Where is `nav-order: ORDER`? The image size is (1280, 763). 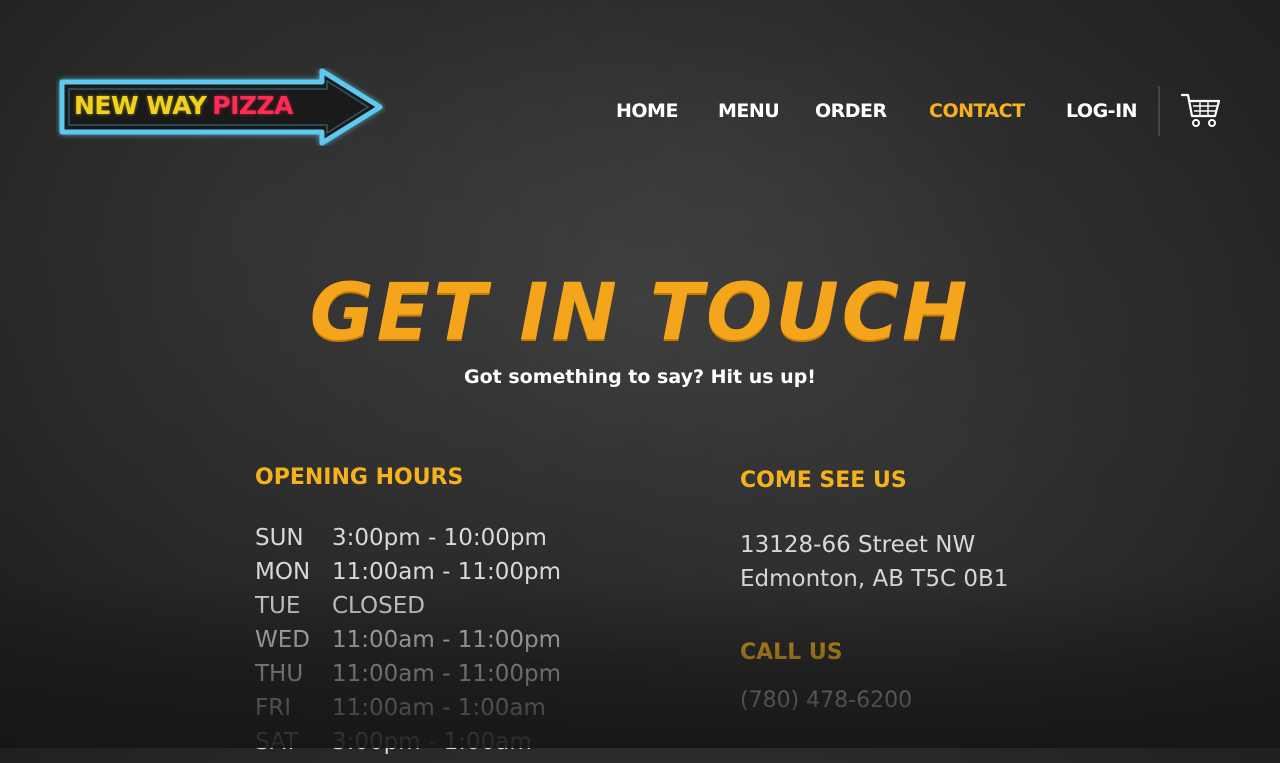
nav-order: ORDER is located at coordinates (851, 111).